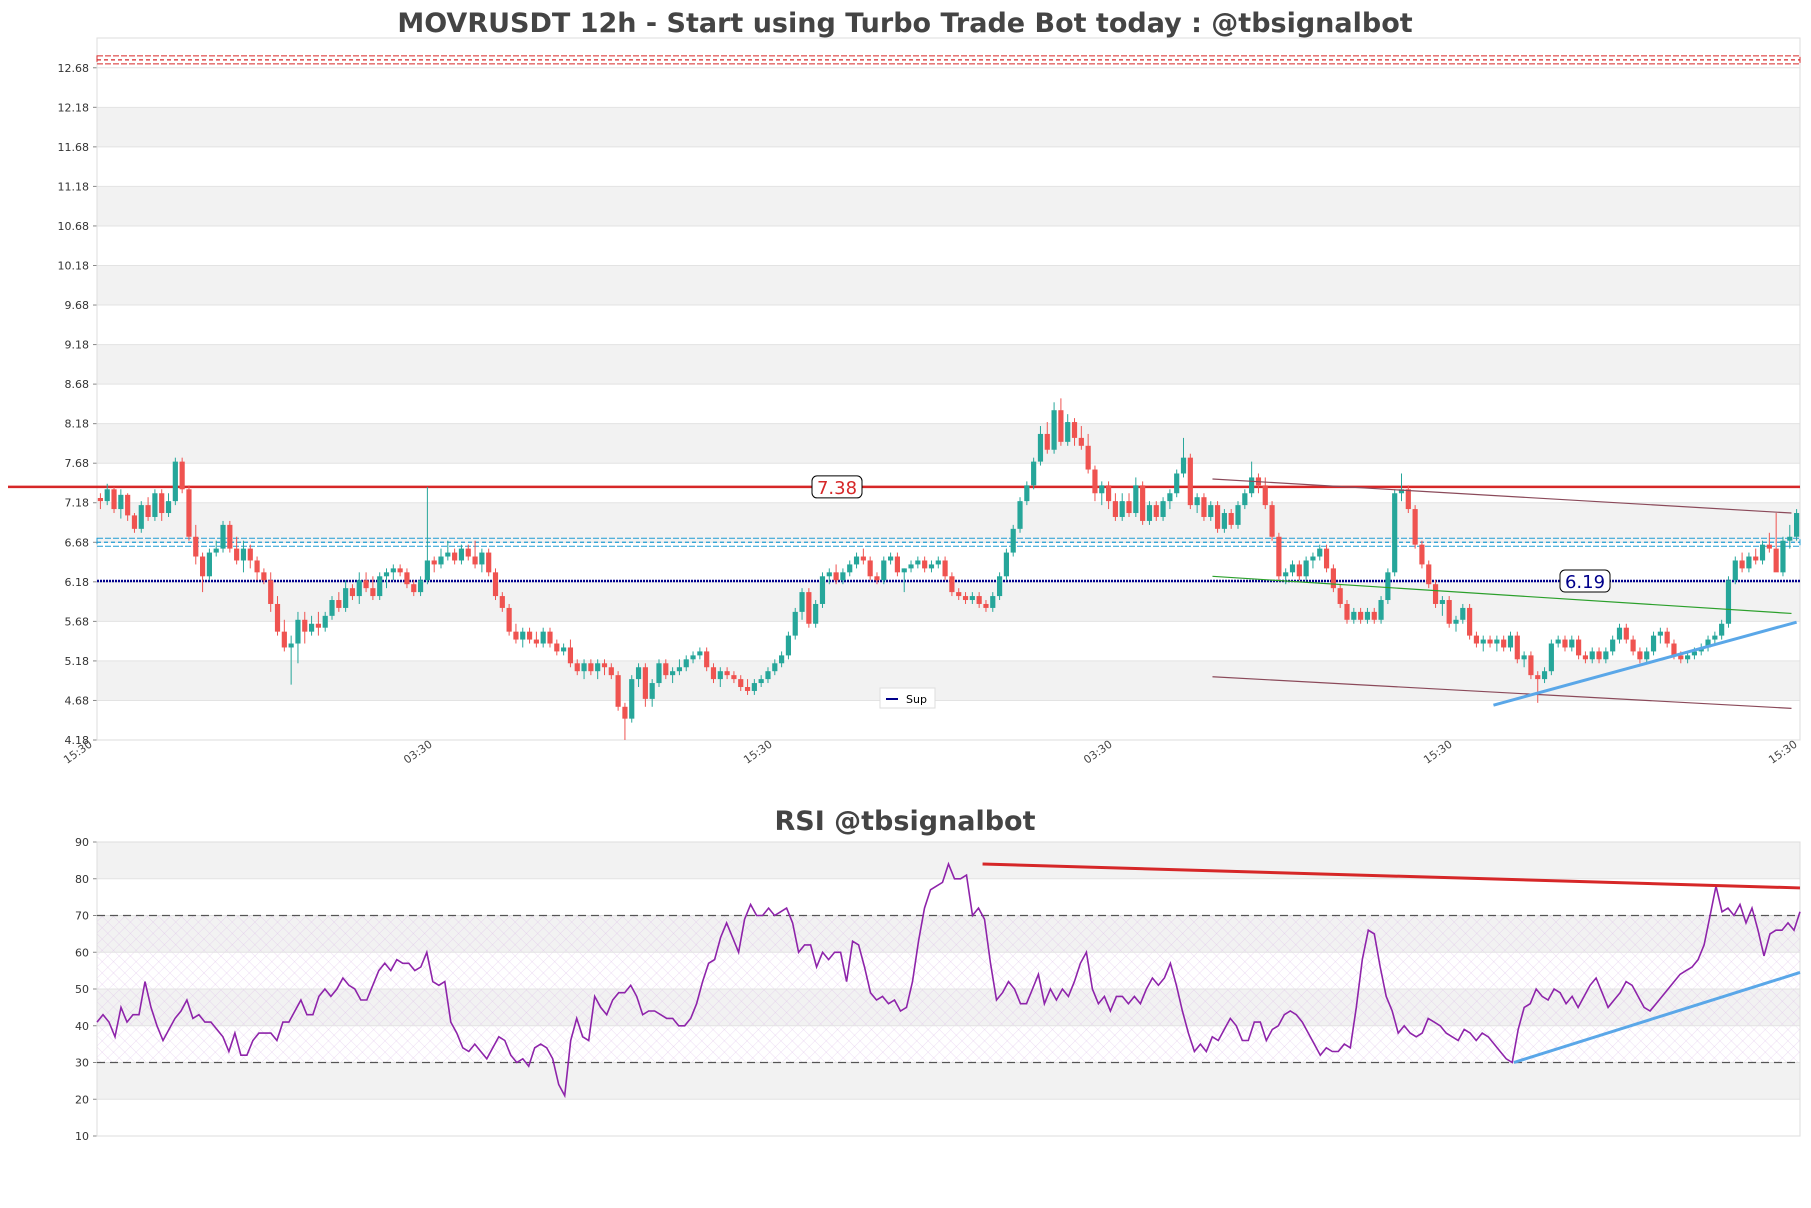  What do you see at coordinates (757, 752) in the screenshot?
I see `x-tick-label: 15:30` at bounding box center [757, 752].